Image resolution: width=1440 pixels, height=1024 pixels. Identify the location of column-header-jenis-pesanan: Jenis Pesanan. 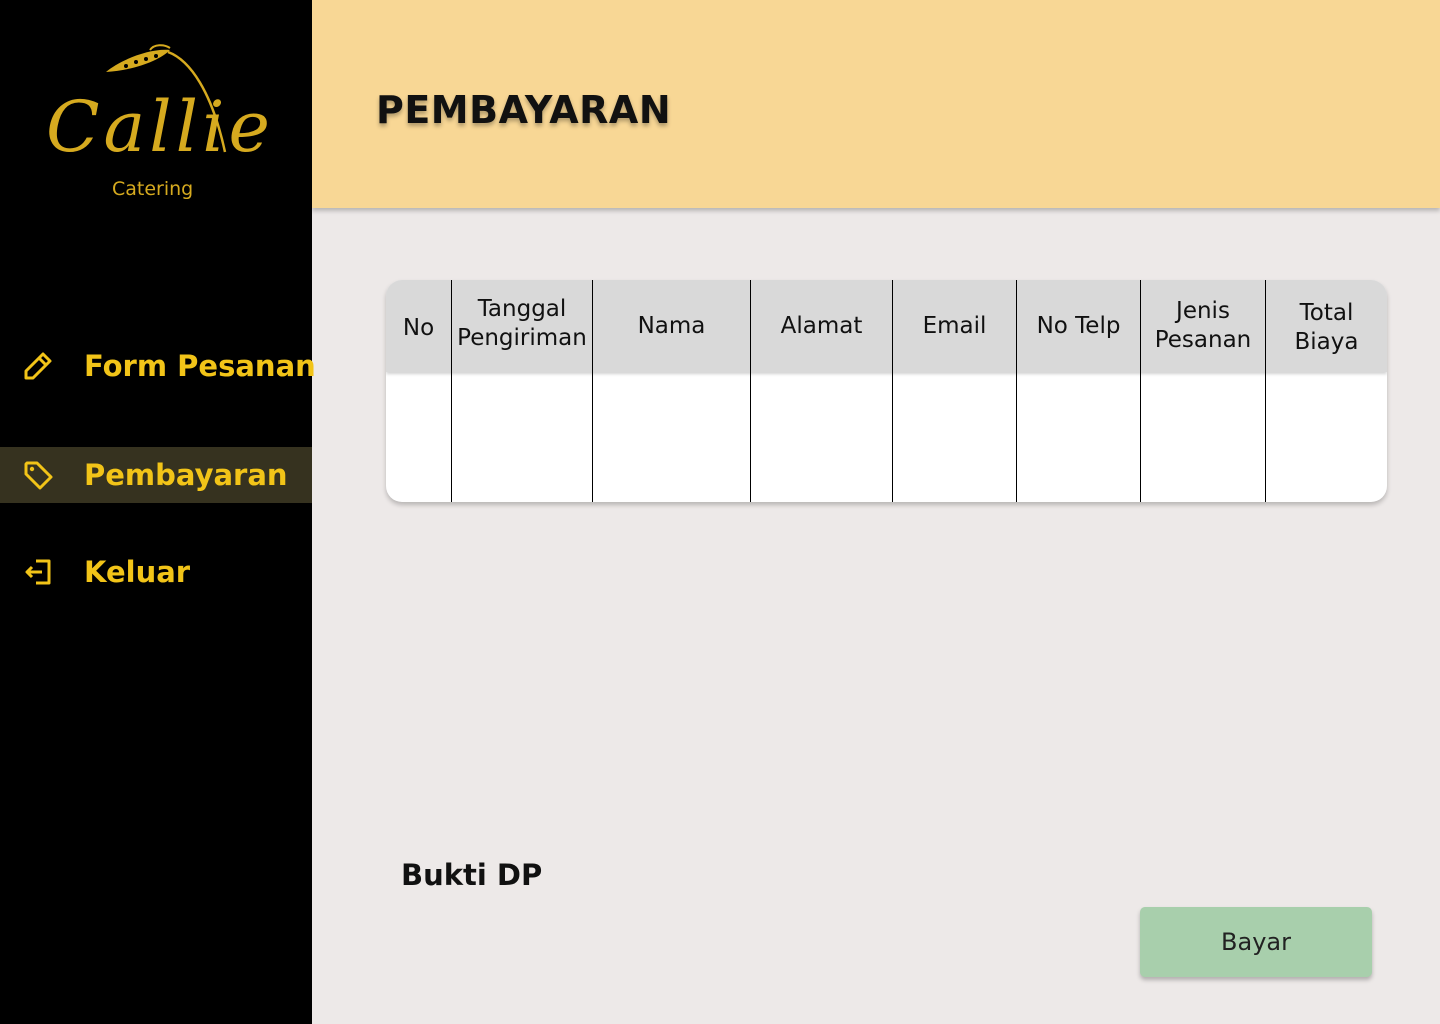
(1203, 325).